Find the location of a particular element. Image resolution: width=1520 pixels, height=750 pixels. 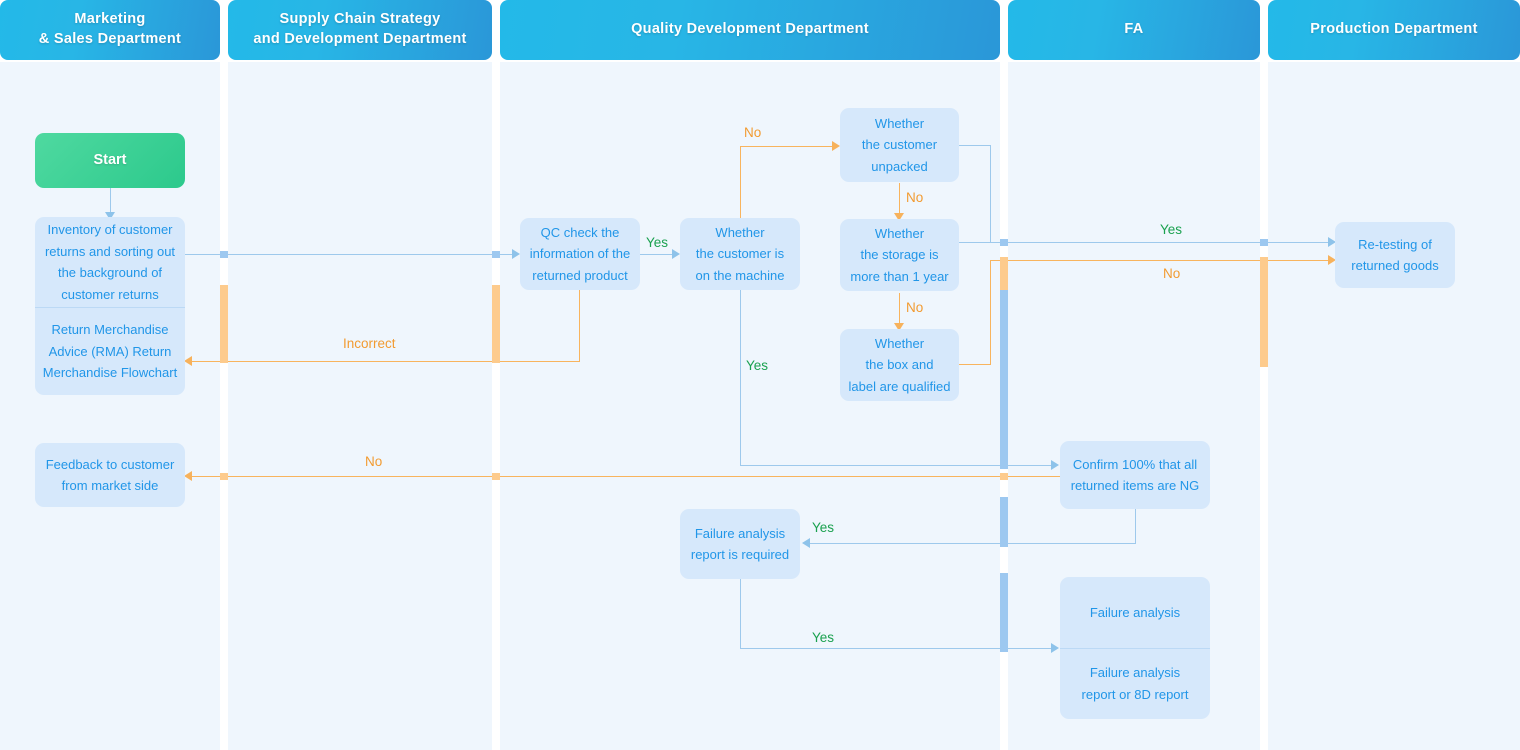

node-failure-analysis-report: Failure analysis report or 8D report is located at coordinates (1135, 683).